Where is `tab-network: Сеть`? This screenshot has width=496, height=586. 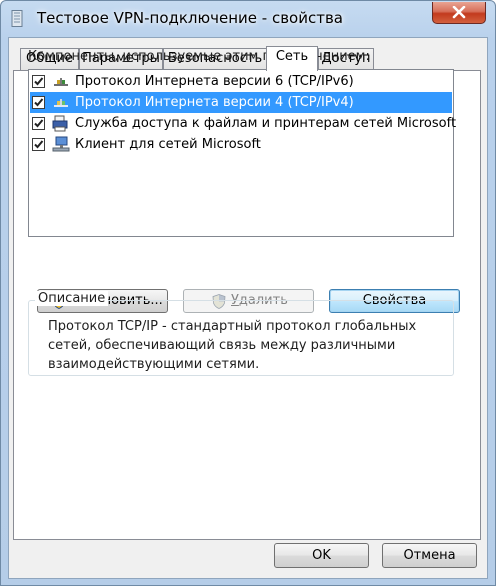 tab-network: Сеть is located at coordinates (292, 58).